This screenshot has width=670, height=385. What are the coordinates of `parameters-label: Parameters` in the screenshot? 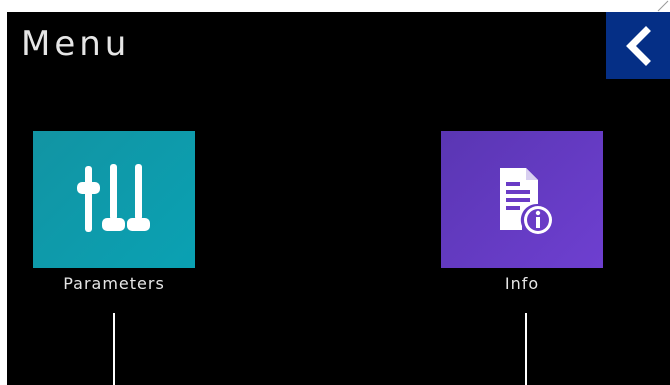 It's located at (114, 284).